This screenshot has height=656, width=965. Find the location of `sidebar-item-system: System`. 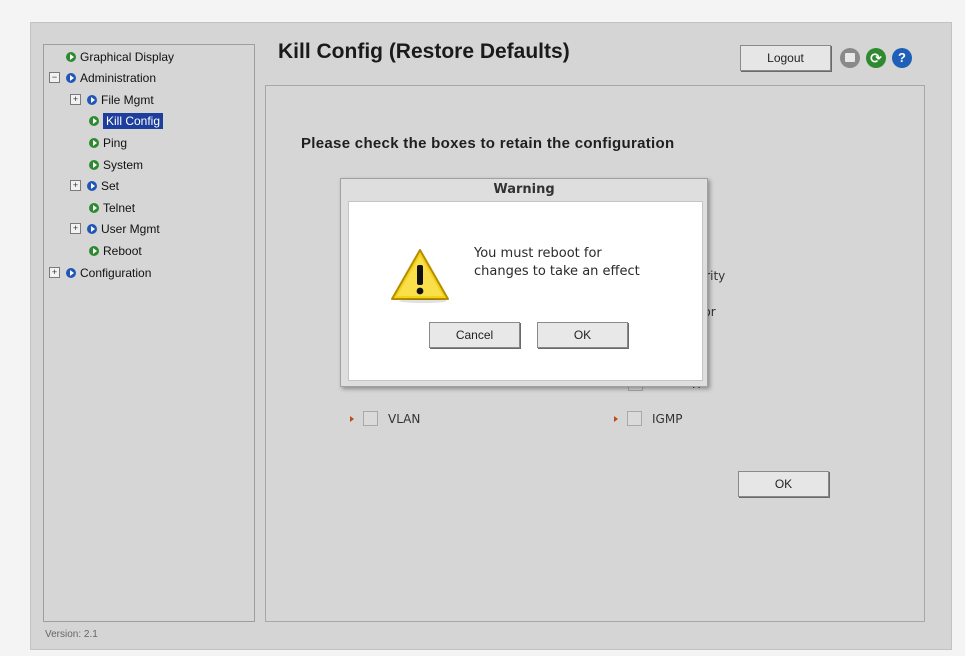

sidebar-item-system: System is located at coordinates (116, 165).